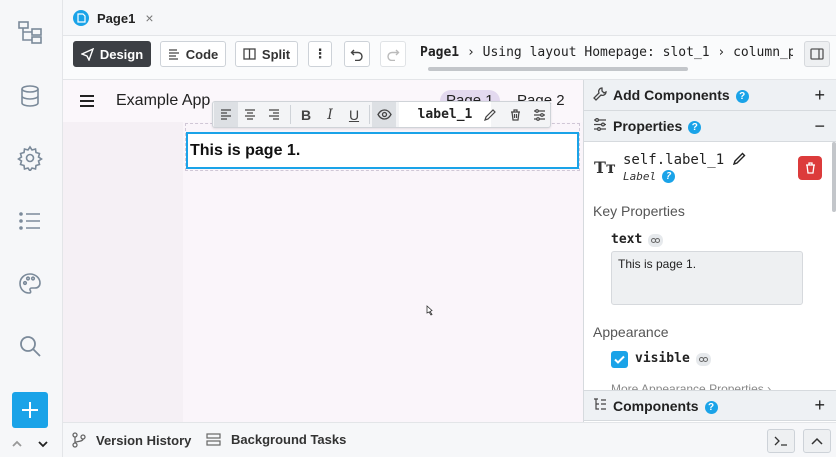 The width and height of the screenshot is (836, 457). I want to click on split-view-icon, so click(249, 54).